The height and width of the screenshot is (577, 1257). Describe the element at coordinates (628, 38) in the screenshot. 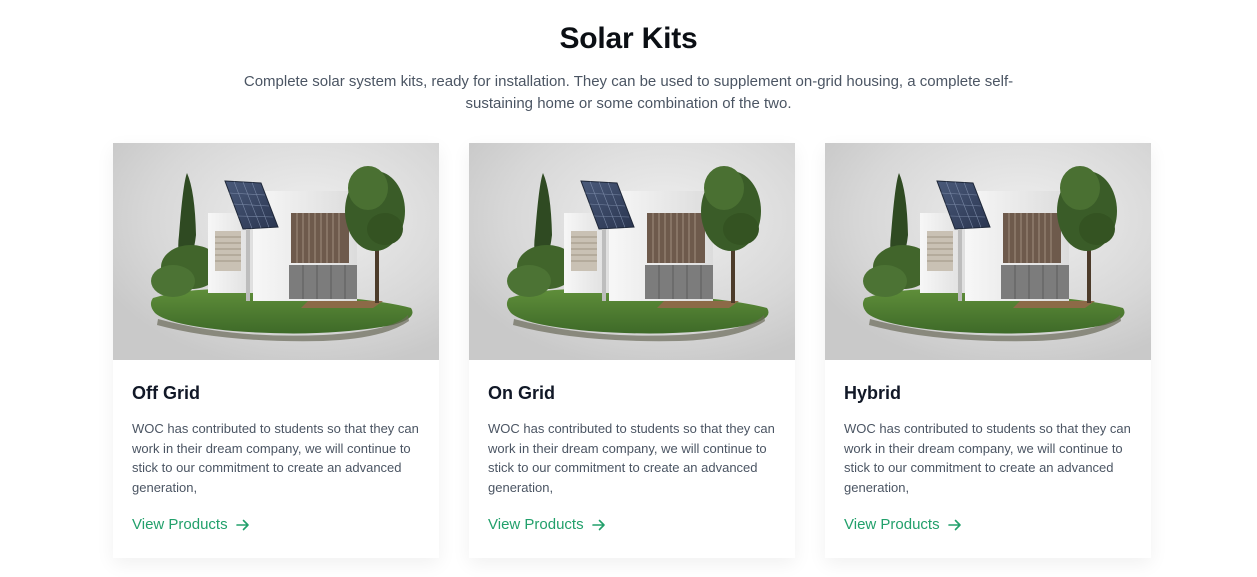

I see `section-title: Solar Kits` at that location.